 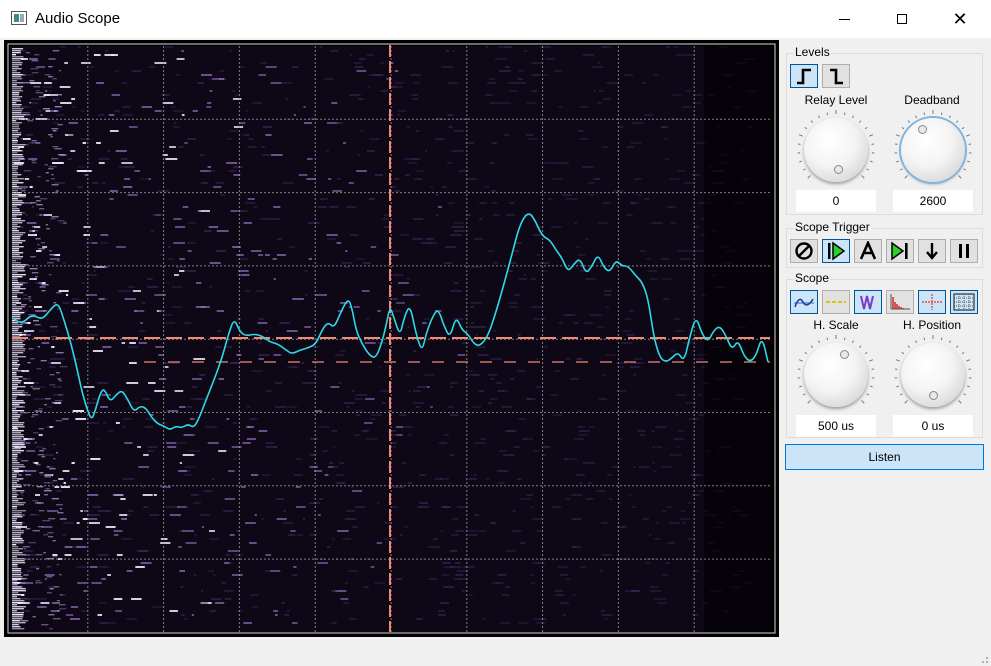 What do you see at coordinates (836, 201) in the screenshot?
I see `relay-level-value: 0` at bounding box center [836, 201].